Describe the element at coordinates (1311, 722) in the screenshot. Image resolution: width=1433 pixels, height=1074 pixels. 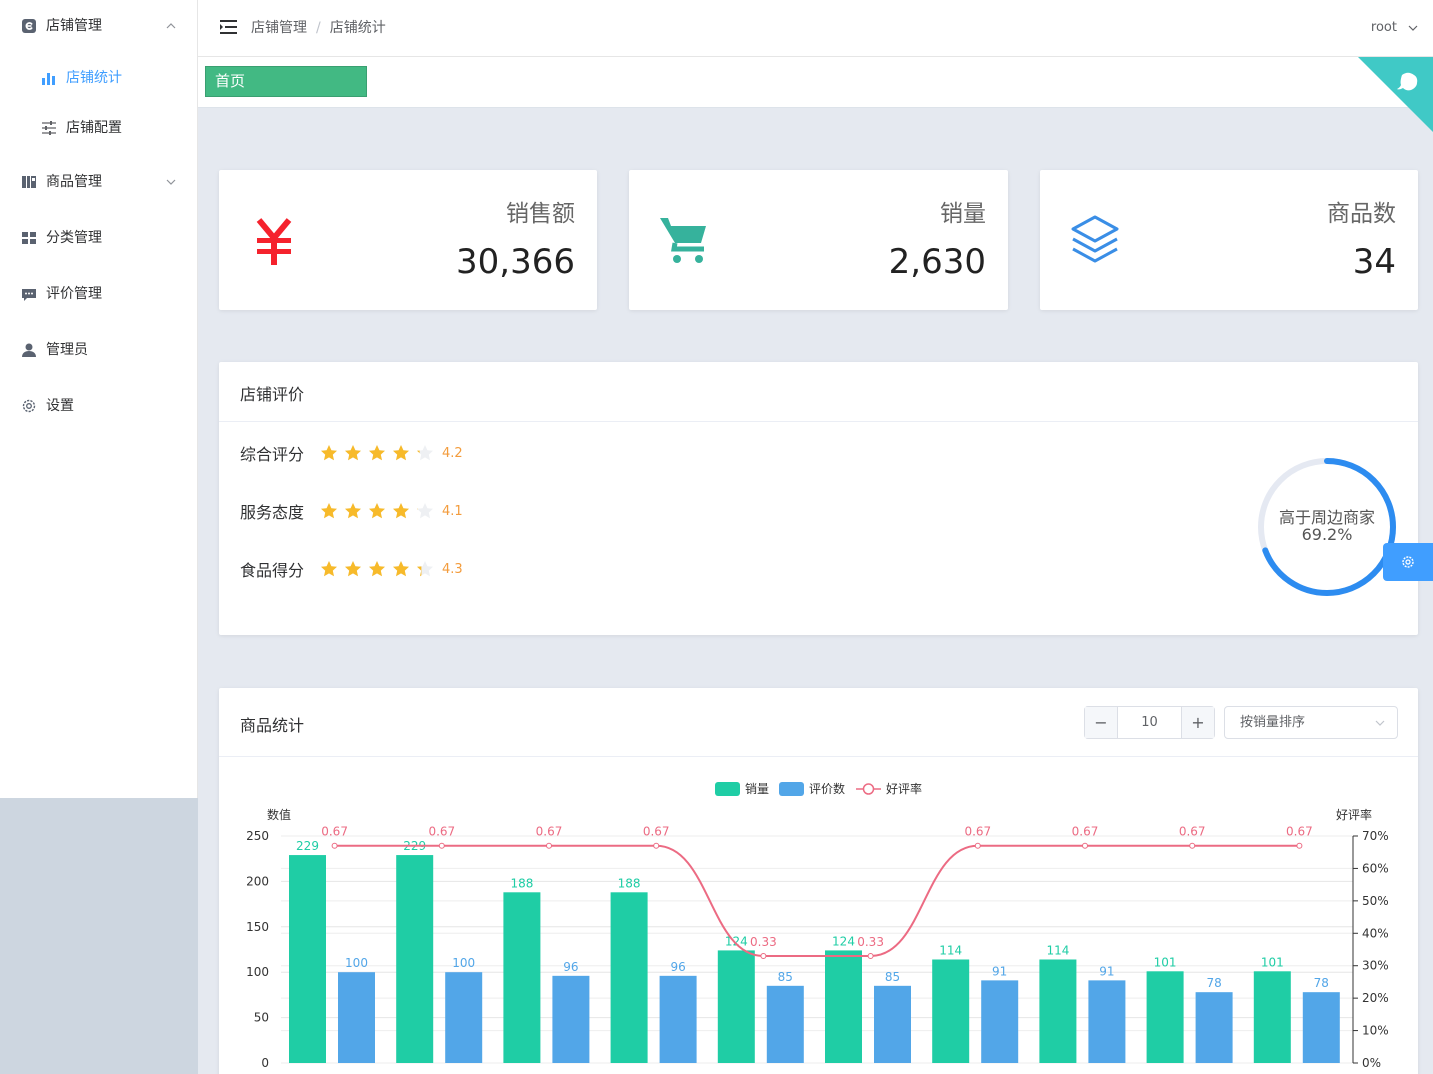
I see `sort-select: 按销量排序` at that location.